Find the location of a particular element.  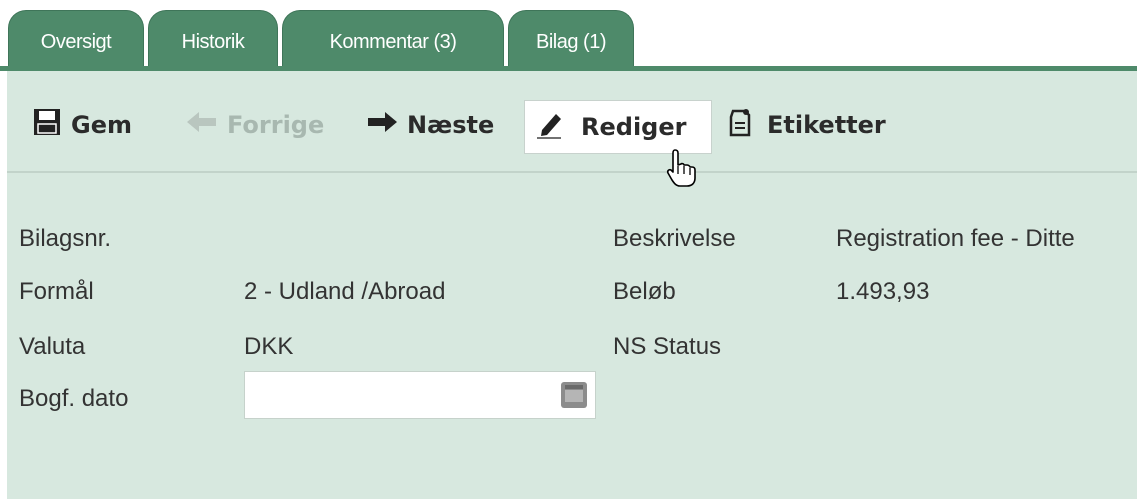

calendar-icon is located at coordinates (574, 395).